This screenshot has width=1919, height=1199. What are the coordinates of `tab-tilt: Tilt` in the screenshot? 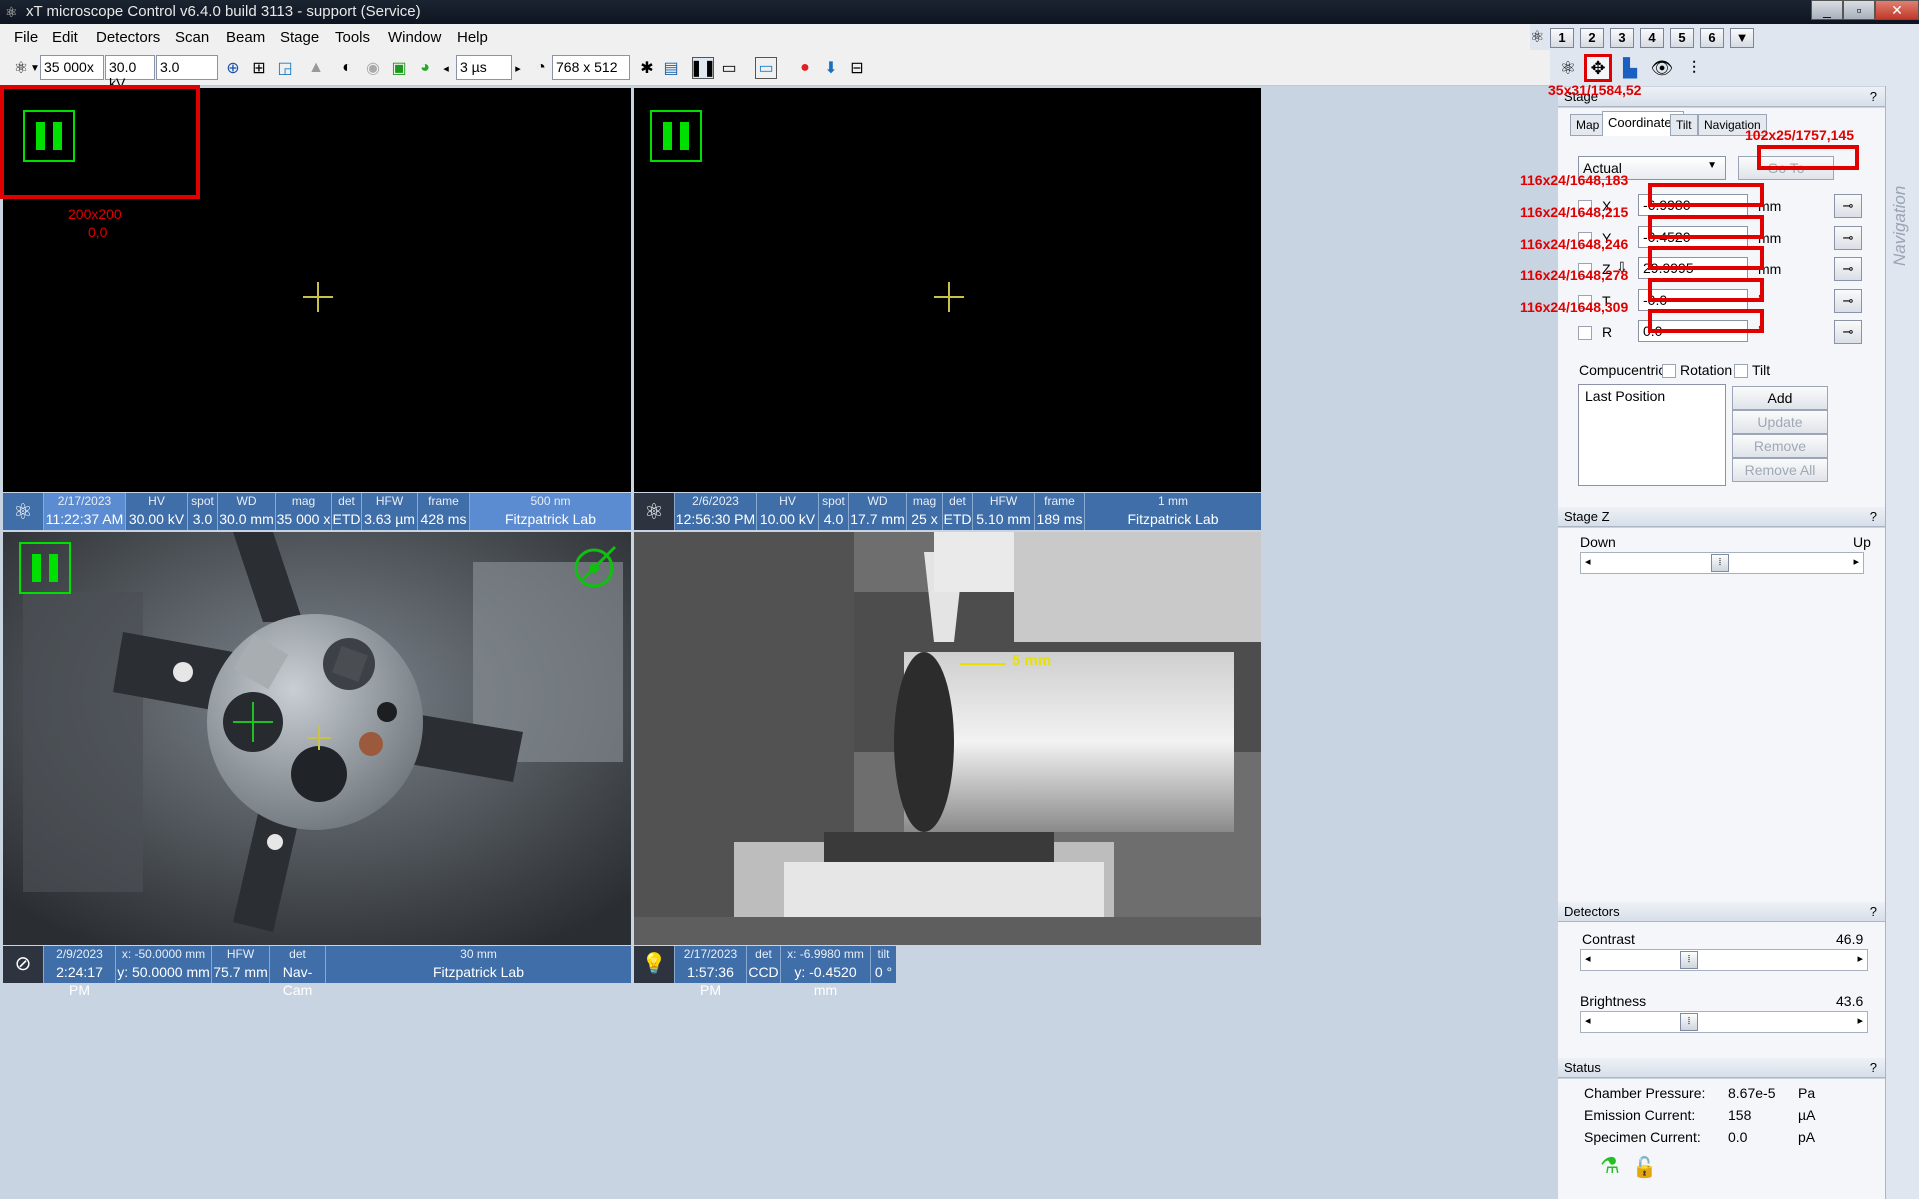 It's located at (1684, 125).